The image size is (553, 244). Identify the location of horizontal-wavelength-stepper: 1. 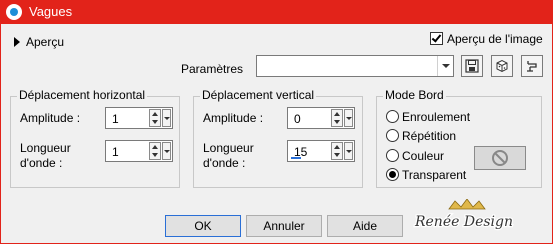
(139, 151).